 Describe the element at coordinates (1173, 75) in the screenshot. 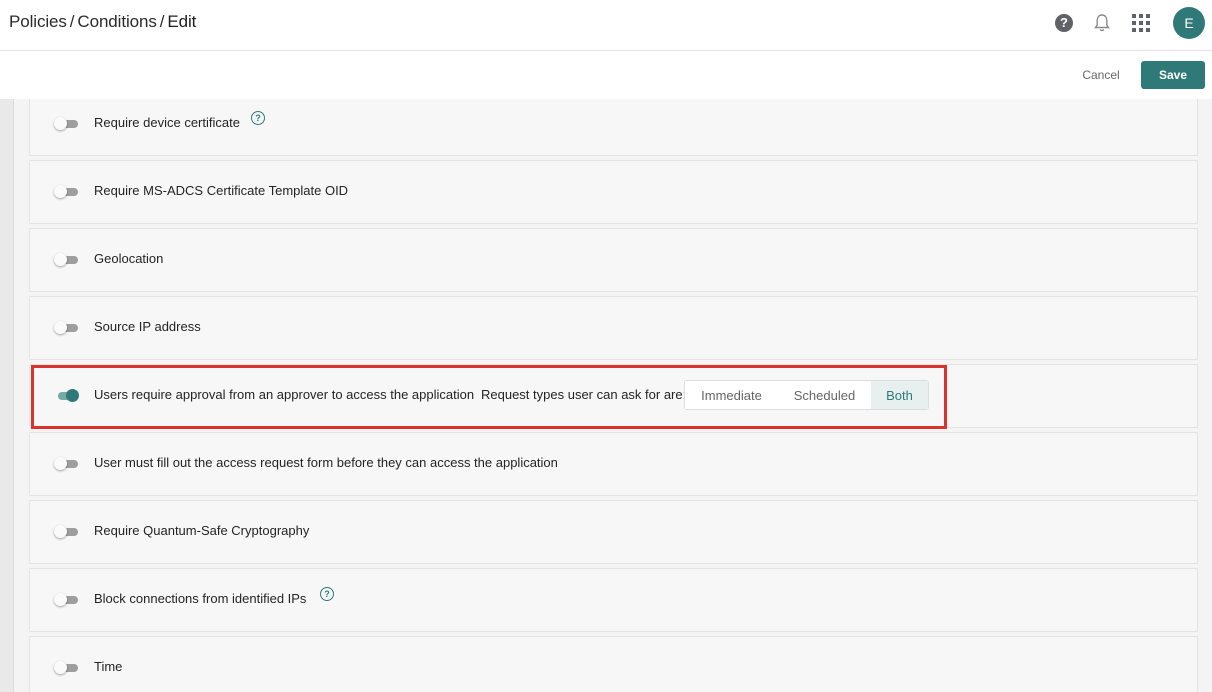

I see `save-button: Save` at that location.